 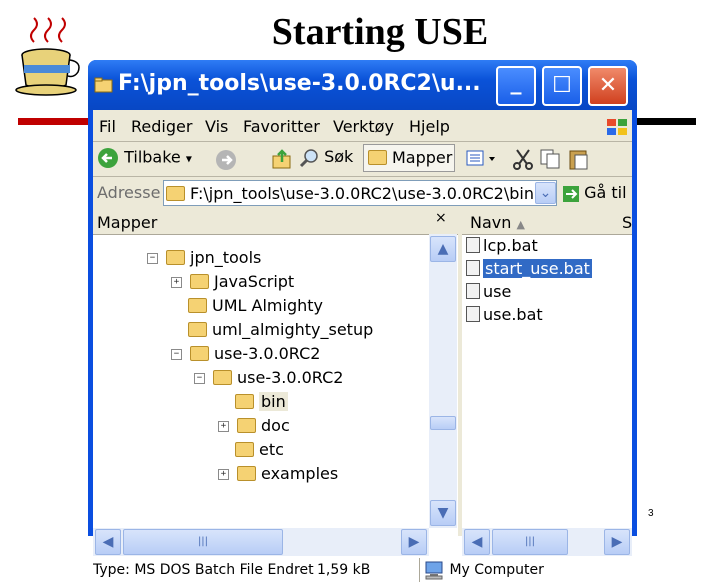 What do you see at coordinates (103, 85) in the screenshot?
I see `folder-window-icon` at bounding box center [103, 85].